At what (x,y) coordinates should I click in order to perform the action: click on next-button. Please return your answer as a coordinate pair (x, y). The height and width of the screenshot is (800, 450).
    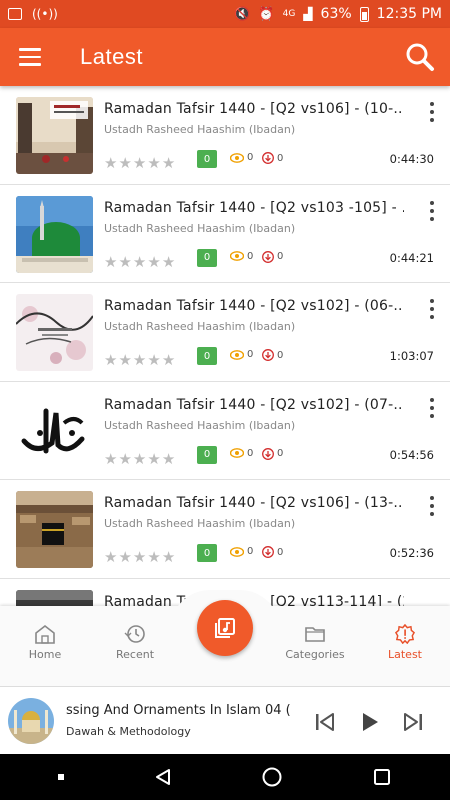
    Looking at the image, I should click on (413, 722).